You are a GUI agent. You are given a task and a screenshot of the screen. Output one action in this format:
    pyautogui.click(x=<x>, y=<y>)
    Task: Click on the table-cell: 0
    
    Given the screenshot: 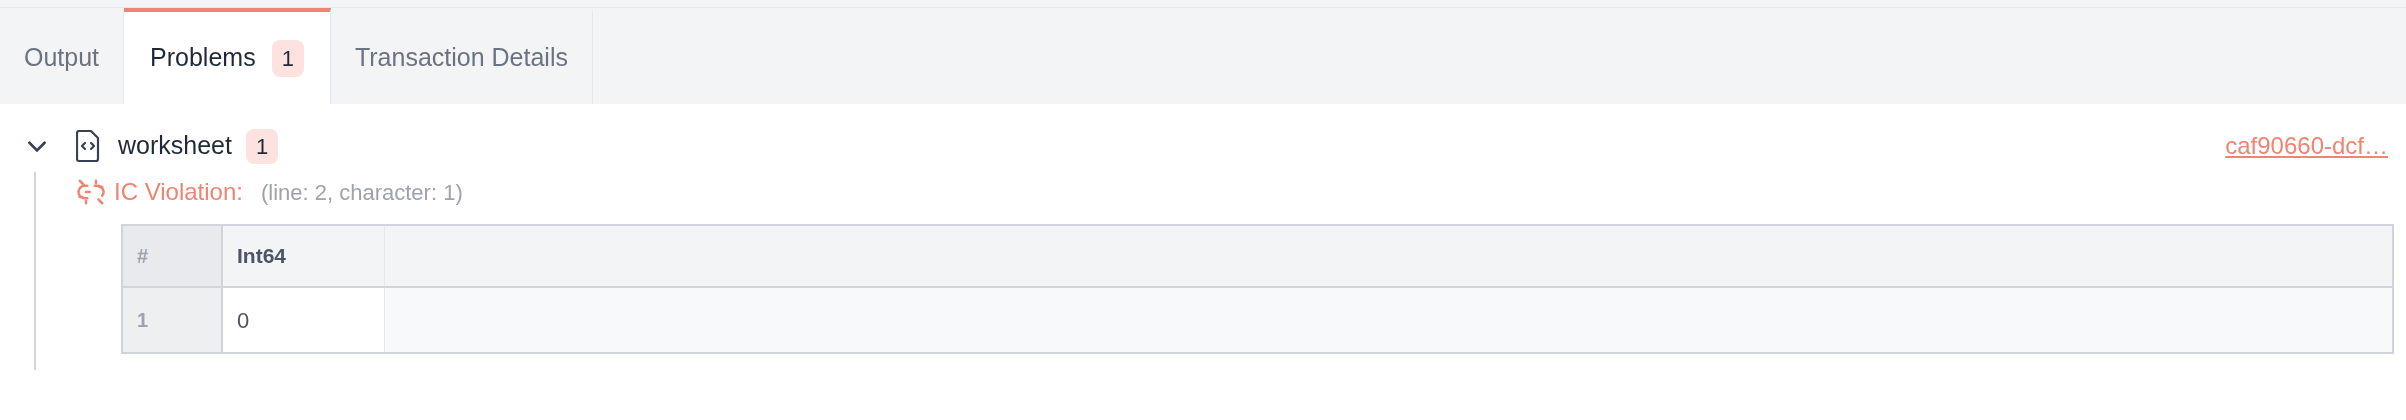 What is the action you would take?
    pyautogui.click(x=304, y=320)
    